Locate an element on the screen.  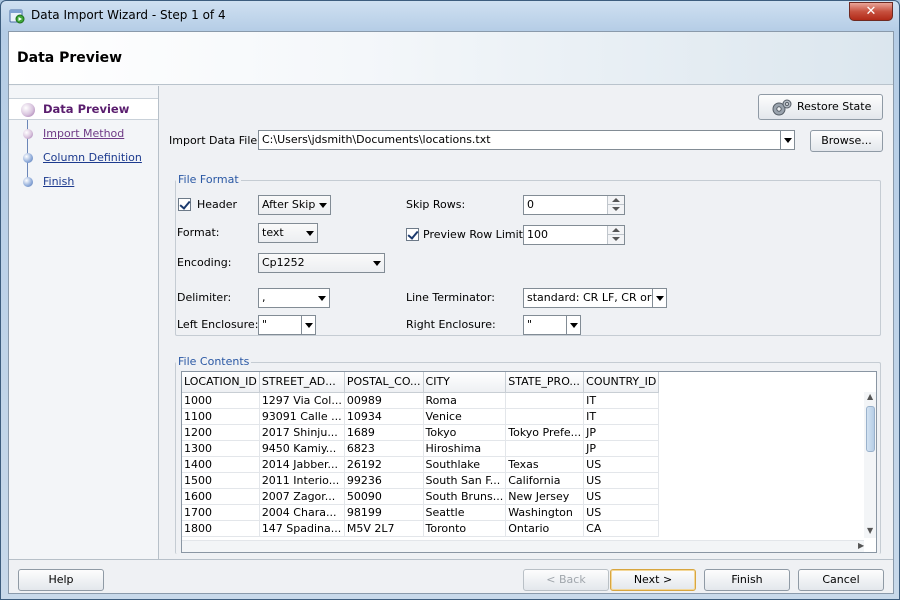
table-cell: 98199 is located at coordinates (384, 512).